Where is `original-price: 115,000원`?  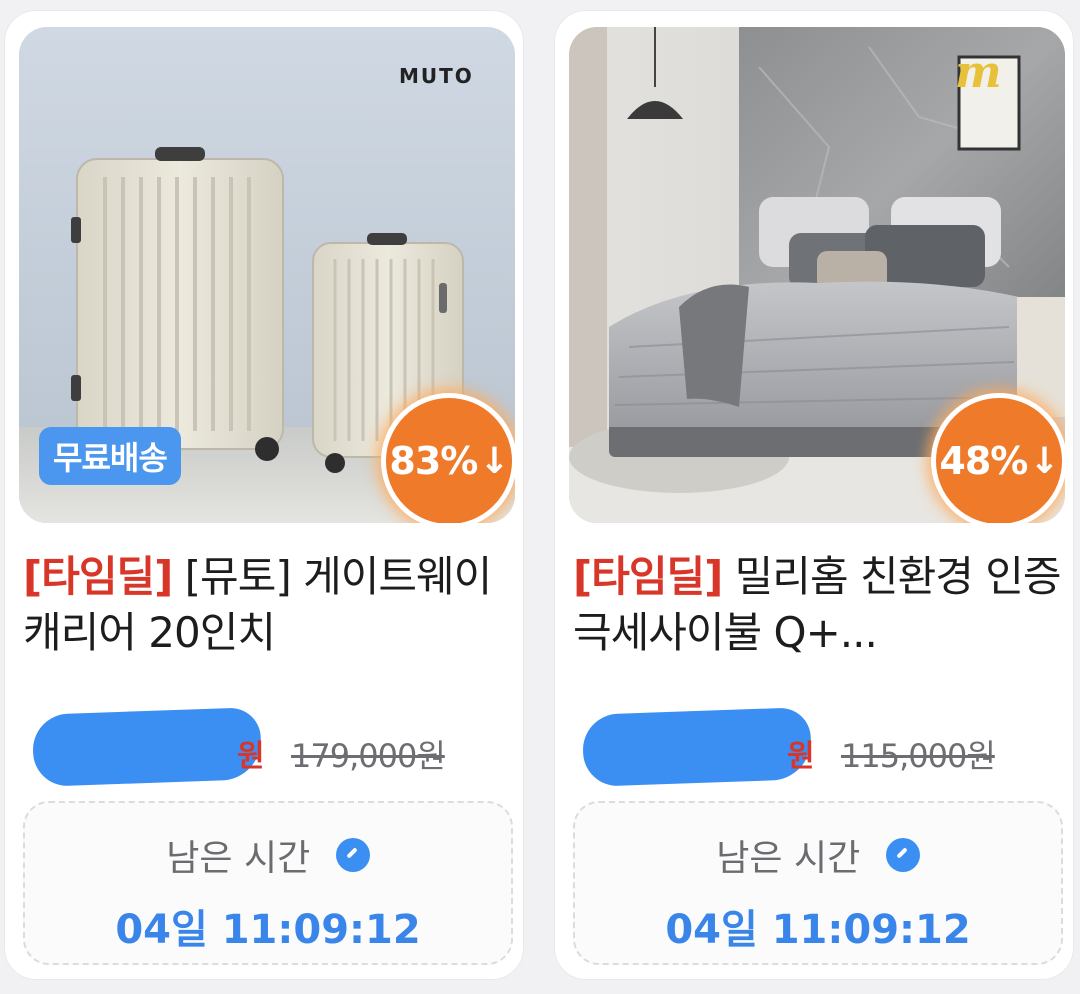 original-price: 115,000원 is located at coordinates (918, 756).